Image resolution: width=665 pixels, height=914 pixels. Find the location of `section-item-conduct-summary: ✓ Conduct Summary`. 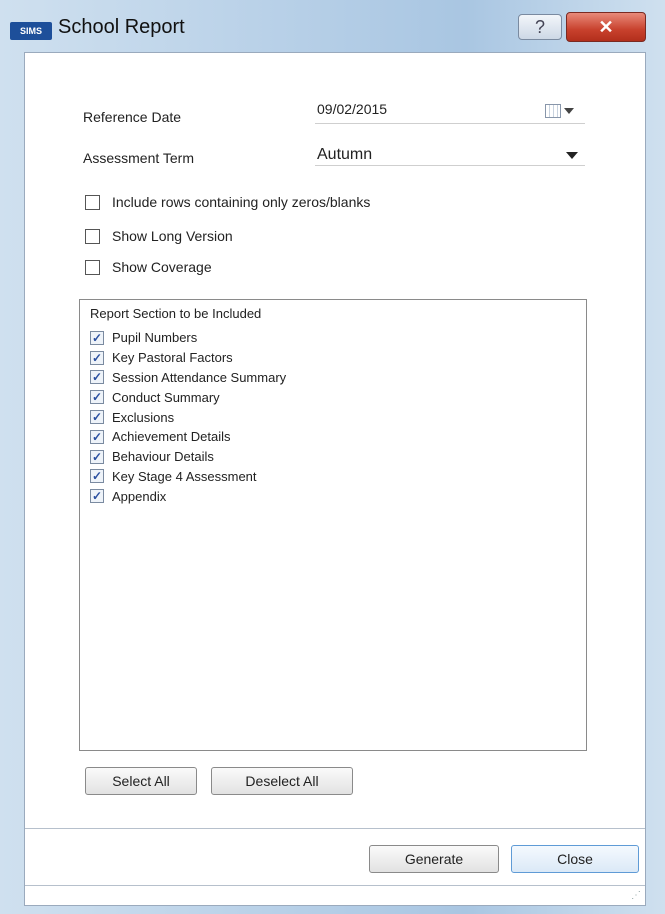

section-item-conduct-summary: ✓ Conduct Summary is located at coordinates (188, 397).